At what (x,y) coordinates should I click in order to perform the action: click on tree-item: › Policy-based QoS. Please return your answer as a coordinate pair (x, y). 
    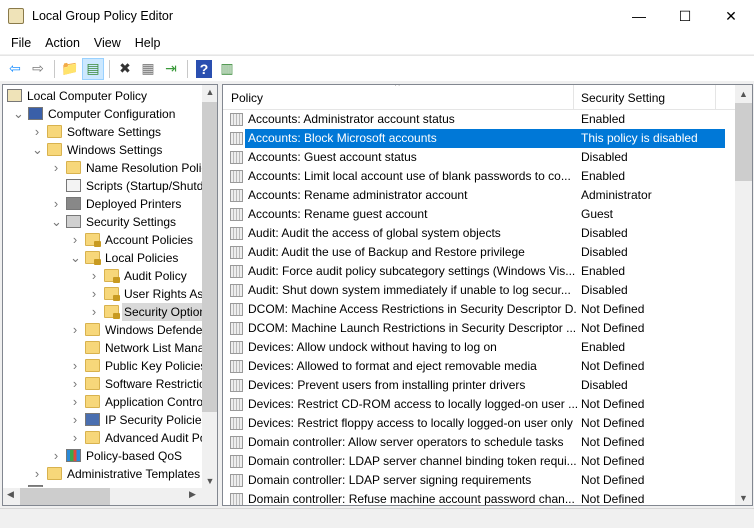
    Looking at the image, I should click on (103, 456).